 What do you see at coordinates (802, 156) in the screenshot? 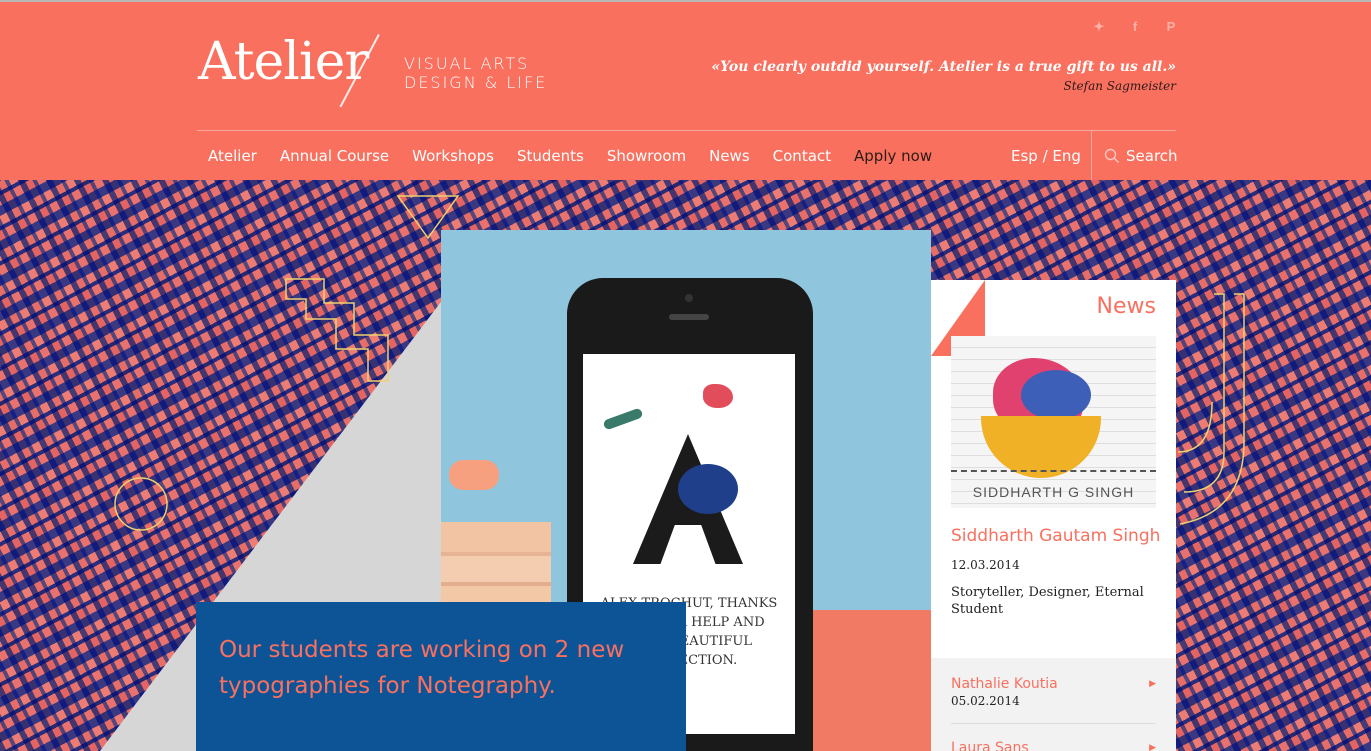
I see `nav-item-contact: Contact` at bounding box center [802, 156].